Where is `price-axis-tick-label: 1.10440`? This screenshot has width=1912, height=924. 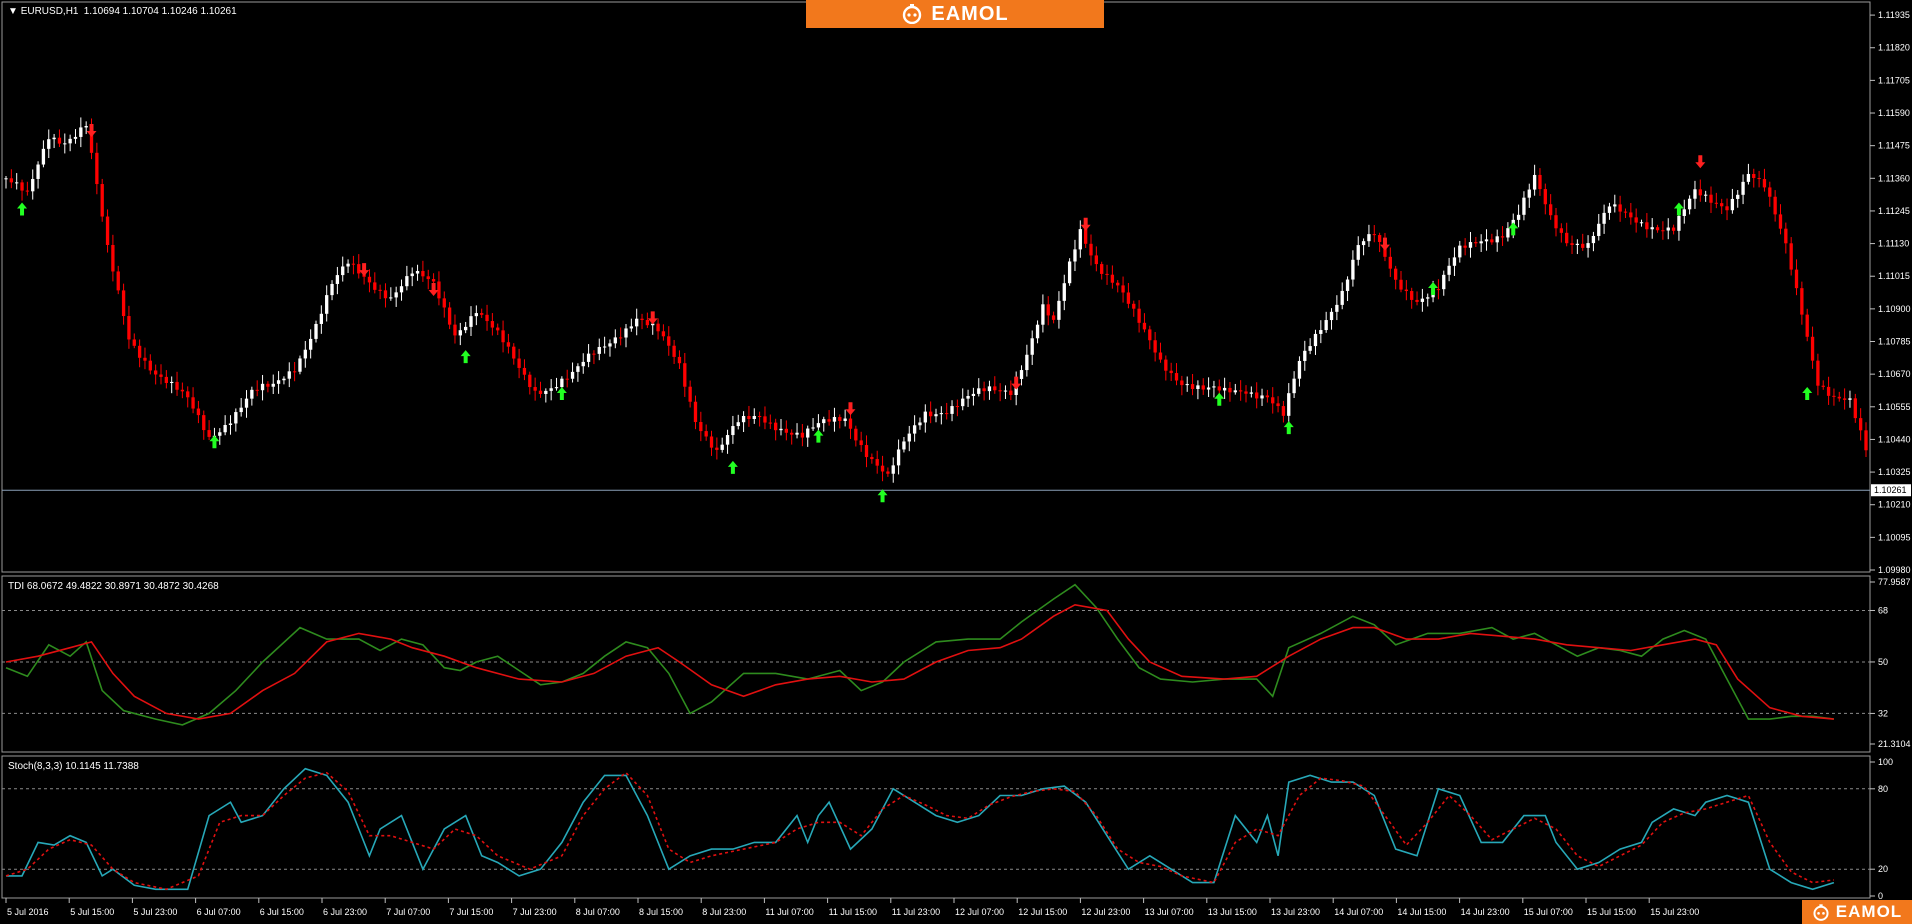 price-axis-tick-label: 1.10440 is located at coordinates (1894, 439).